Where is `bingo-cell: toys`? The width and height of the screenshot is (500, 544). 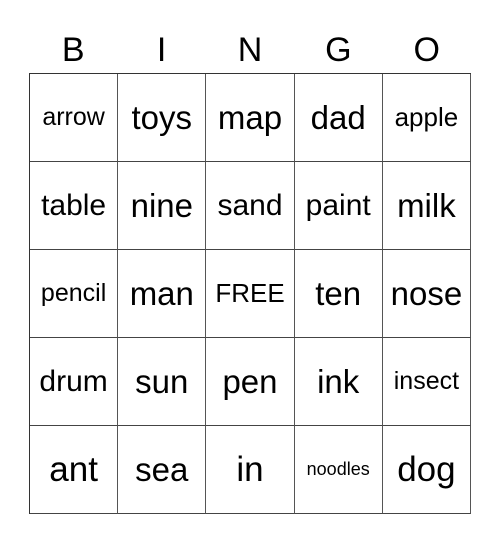
bingo-cell: toys is located at coordinates (162, 118).